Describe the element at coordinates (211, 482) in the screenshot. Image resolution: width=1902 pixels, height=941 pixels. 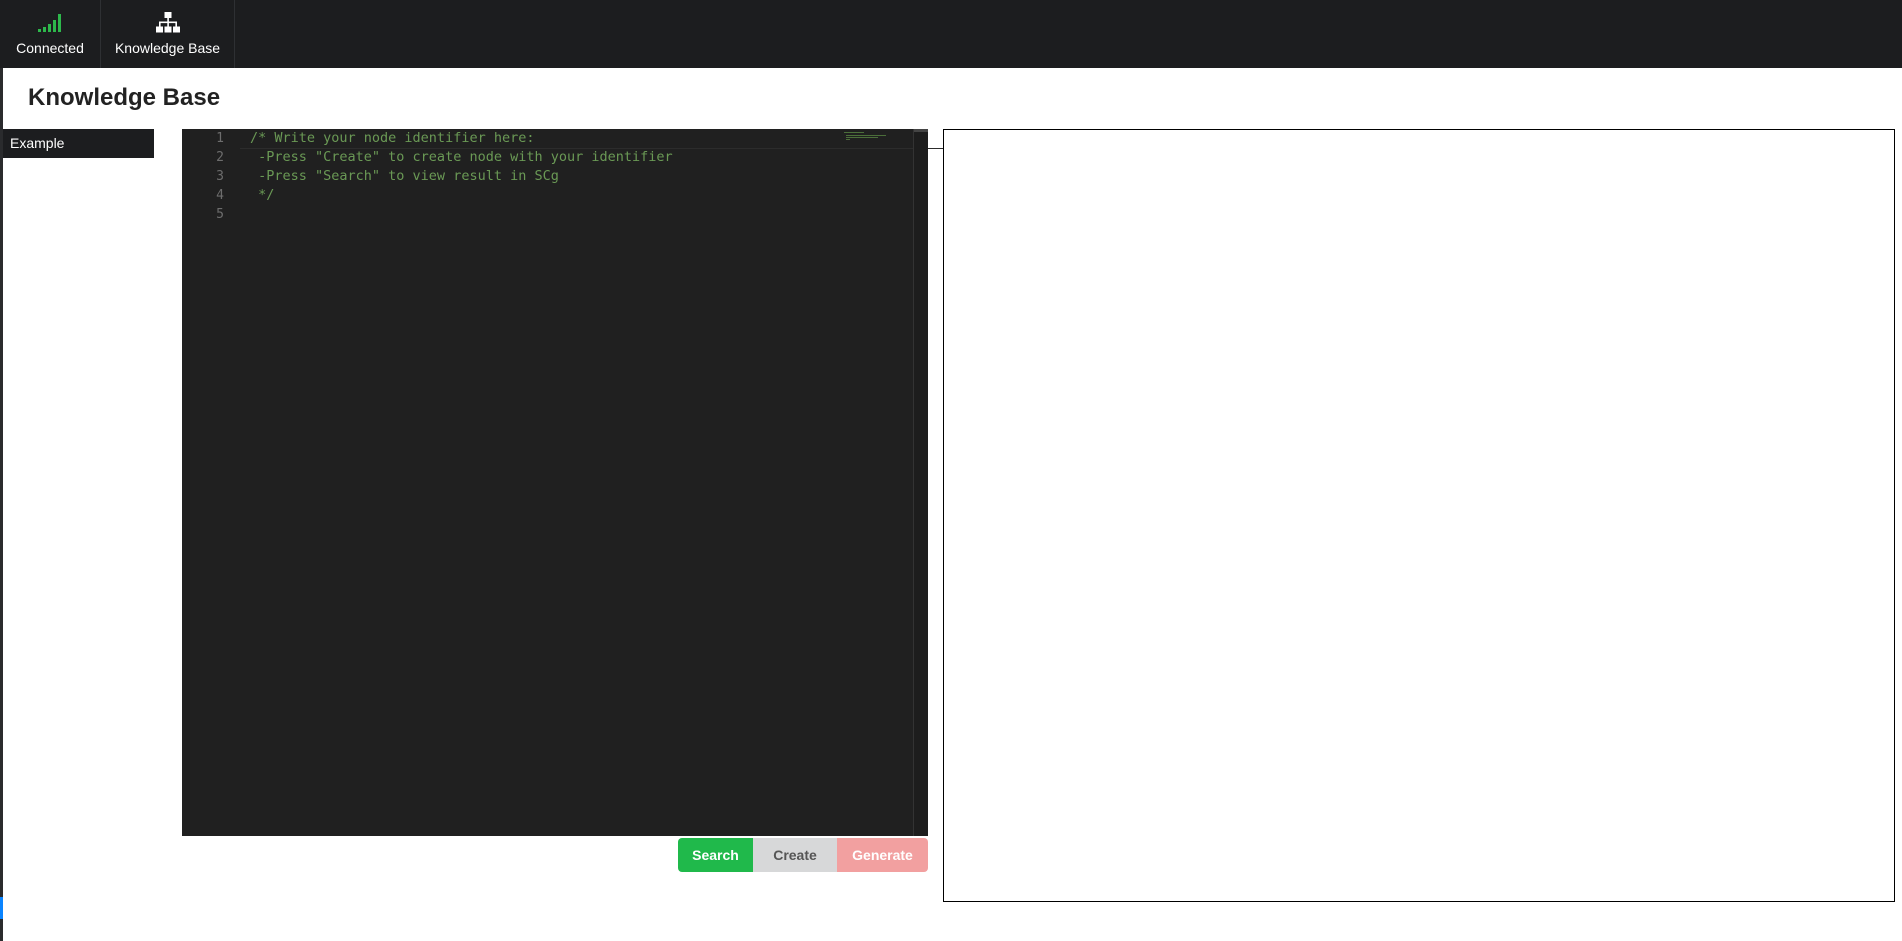
I see `line-number-gutter: 1 2 3 4 5` at that location.